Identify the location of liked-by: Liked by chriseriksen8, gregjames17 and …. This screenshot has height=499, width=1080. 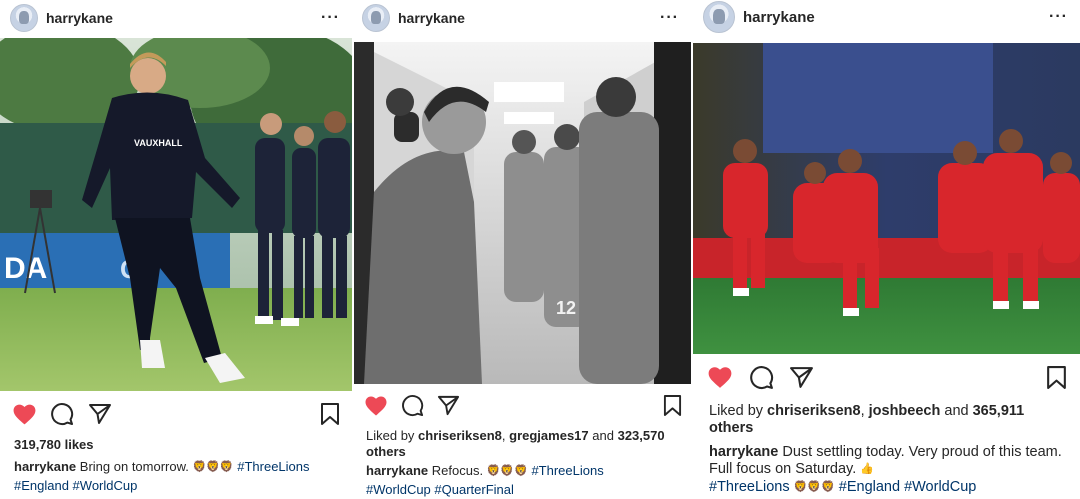
(515, 443).